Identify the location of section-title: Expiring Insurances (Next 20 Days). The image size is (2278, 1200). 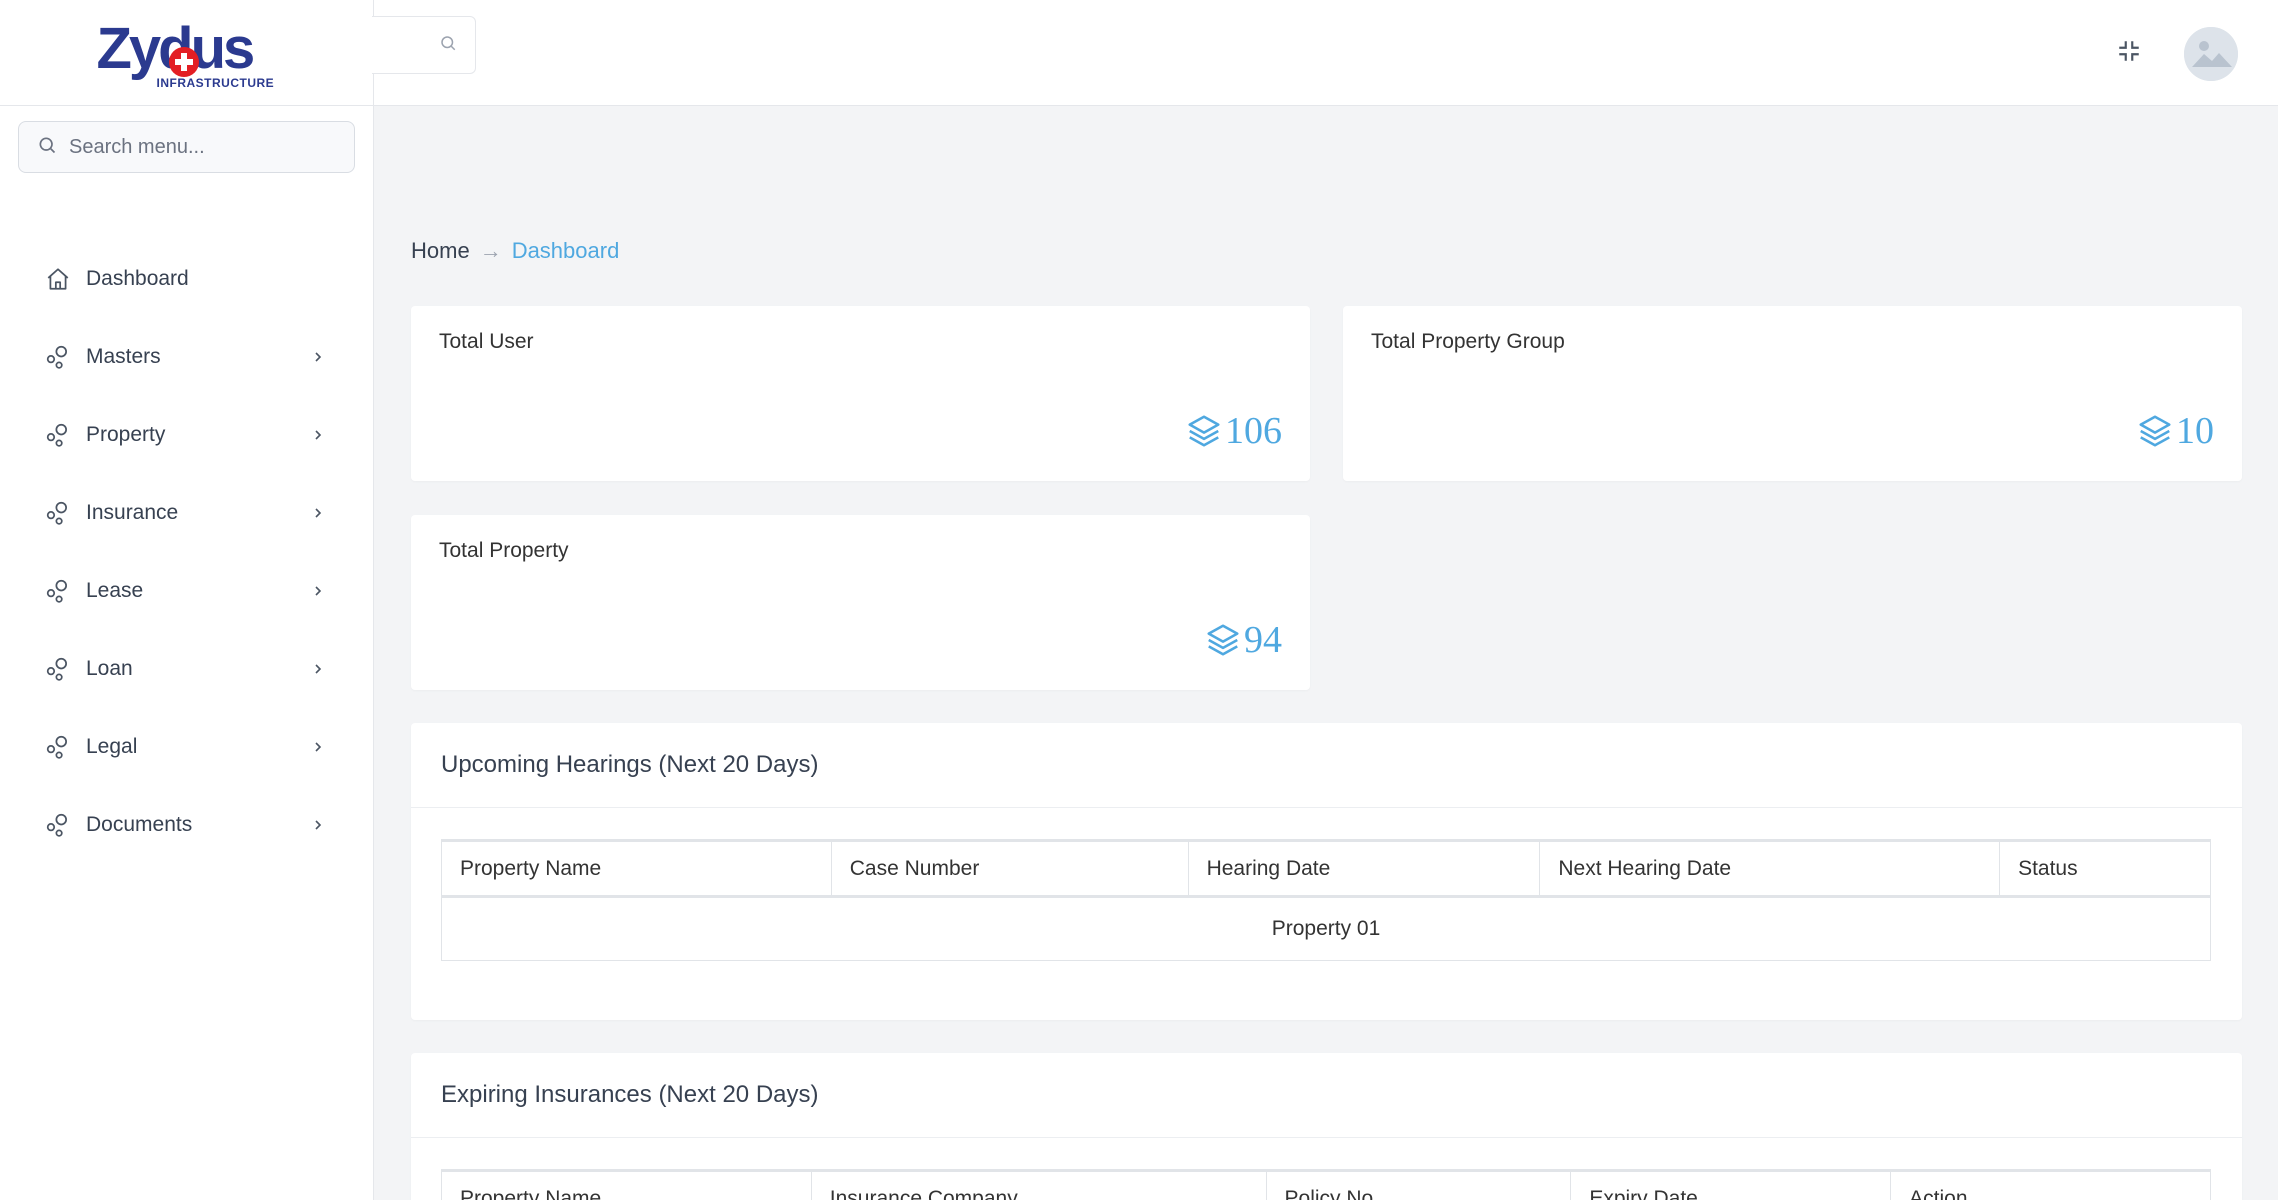
(630, 1094).